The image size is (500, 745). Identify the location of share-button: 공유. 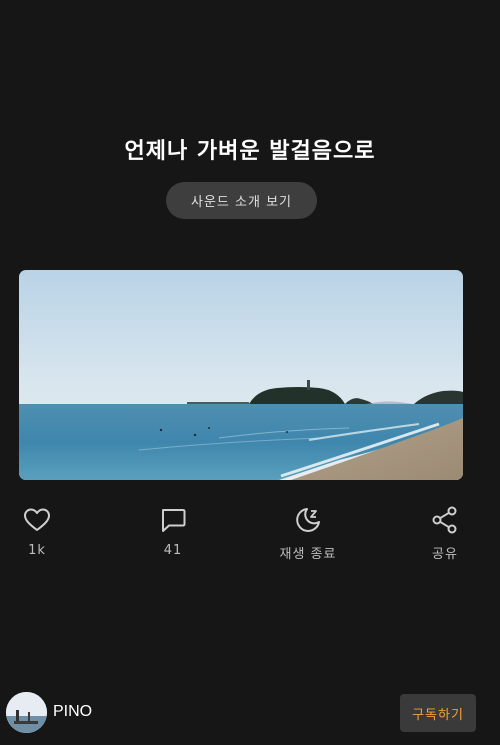
(445, 533).